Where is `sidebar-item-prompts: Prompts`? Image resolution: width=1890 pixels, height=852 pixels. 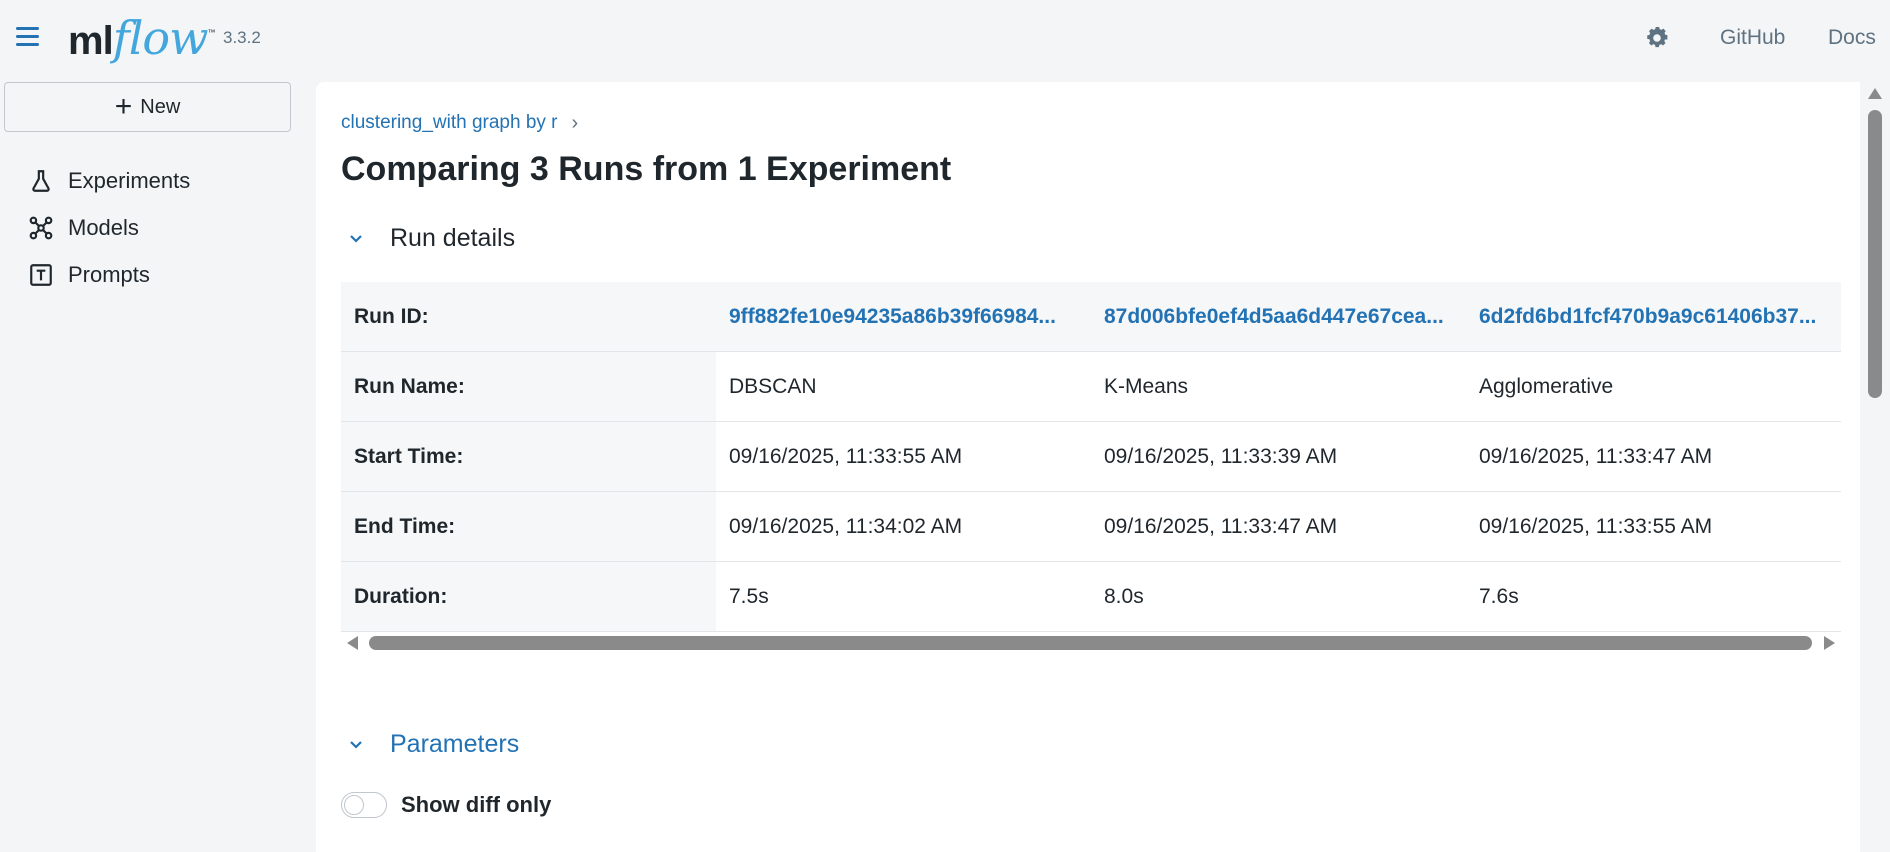 sidebar-item-prompts: Prompts is located at coordinates (89, 275).